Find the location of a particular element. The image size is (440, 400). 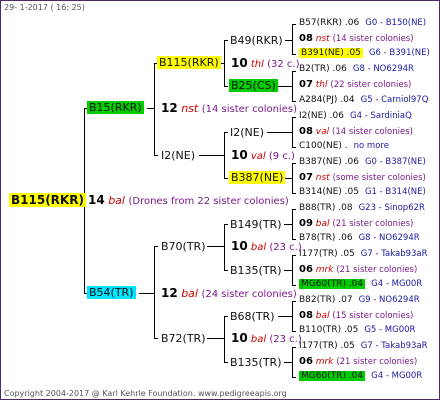

leaf-queen-id: B57(RKR) .06 is located at coordinates (329, 23).